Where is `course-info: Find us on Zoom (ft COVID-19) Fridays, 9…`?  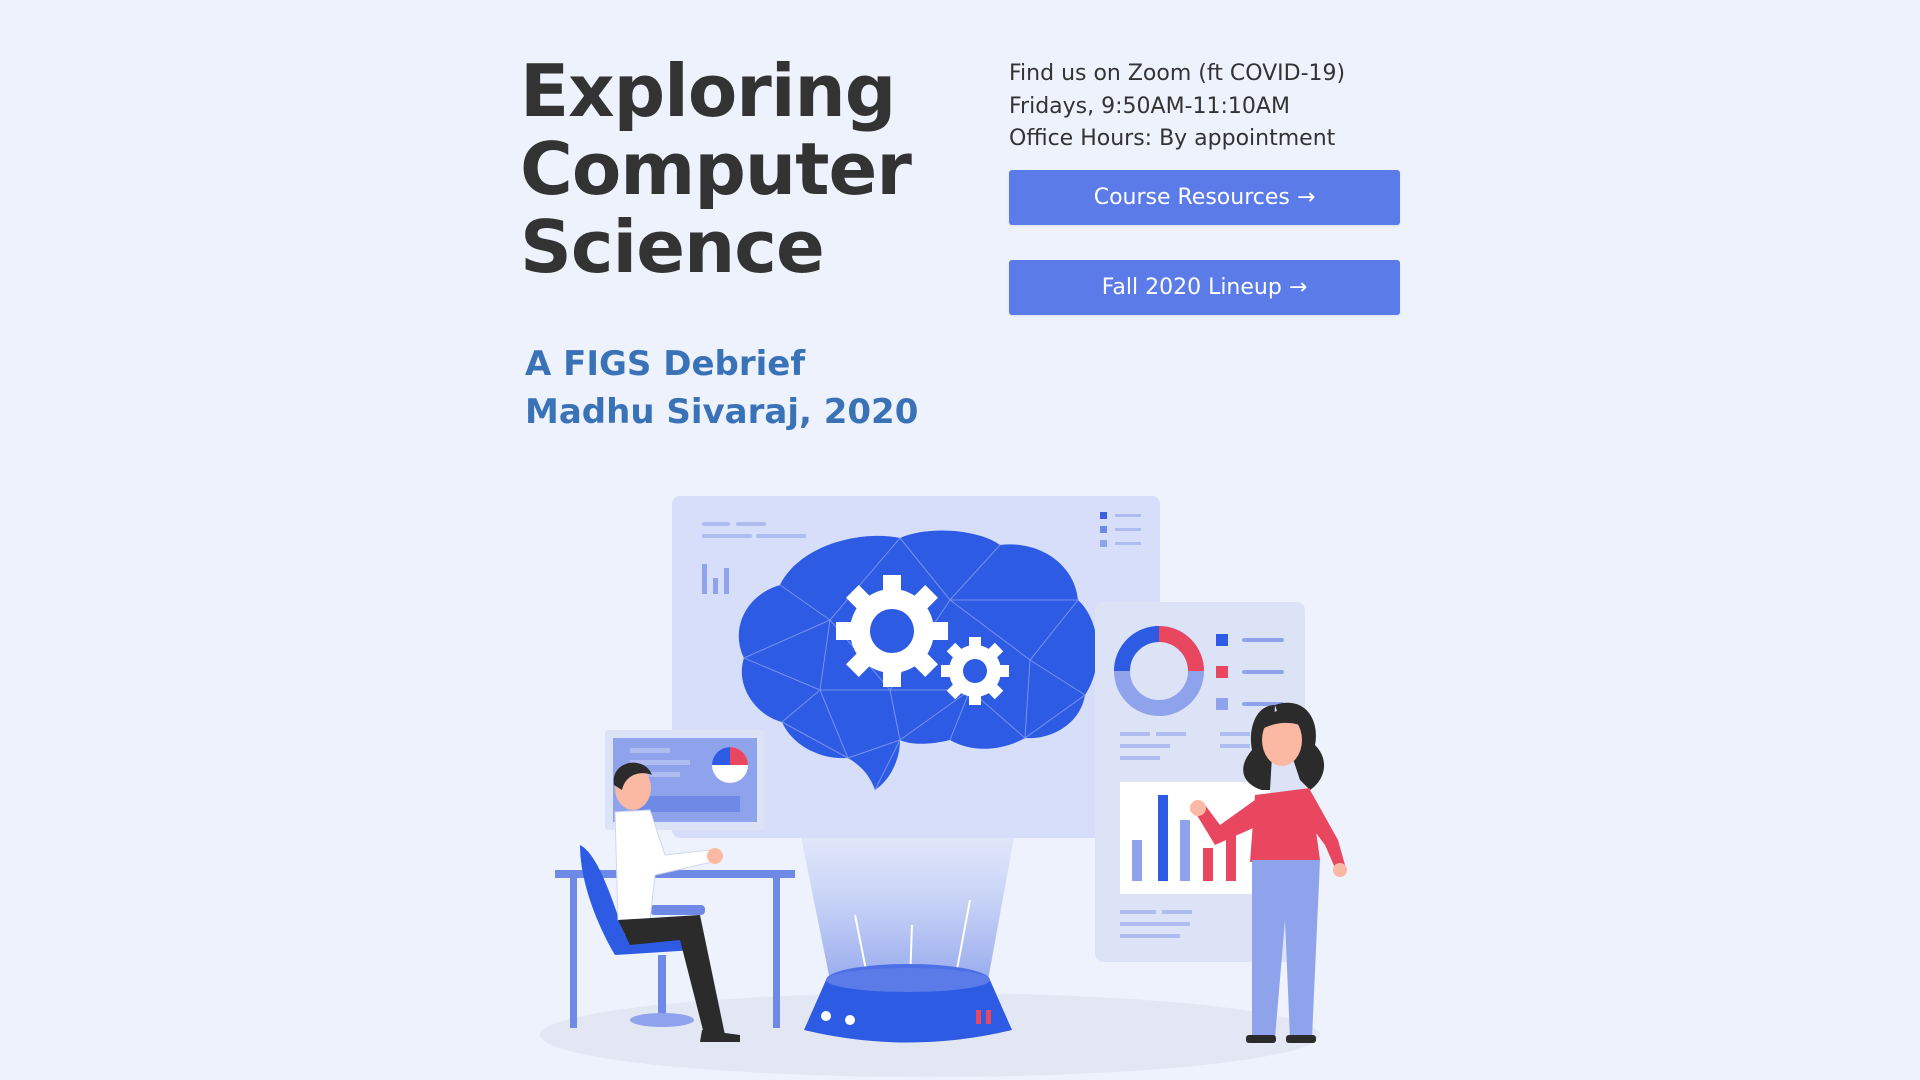
course-info: Find us on Zoom (ft COVID-19) Fridays, 9… is located at coordinates (1177, 107).